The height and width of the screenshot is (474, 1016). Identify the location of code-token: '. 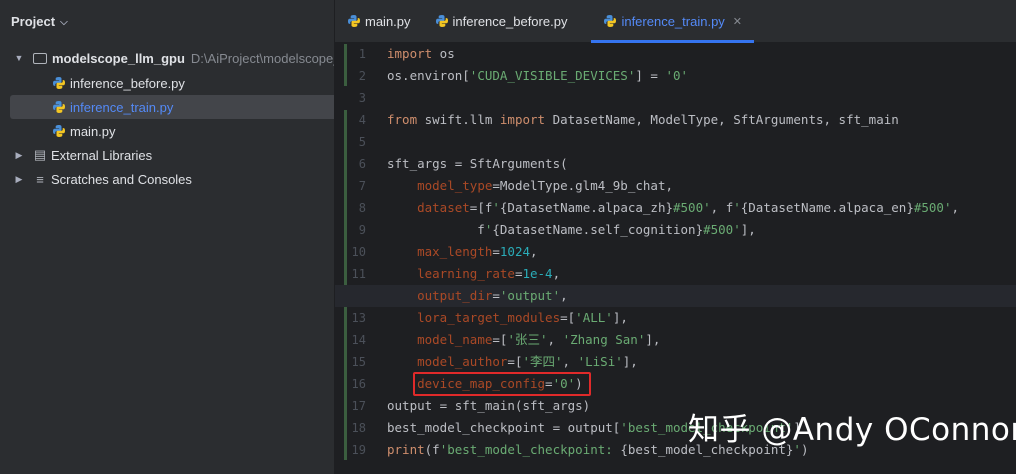
(496, 207).